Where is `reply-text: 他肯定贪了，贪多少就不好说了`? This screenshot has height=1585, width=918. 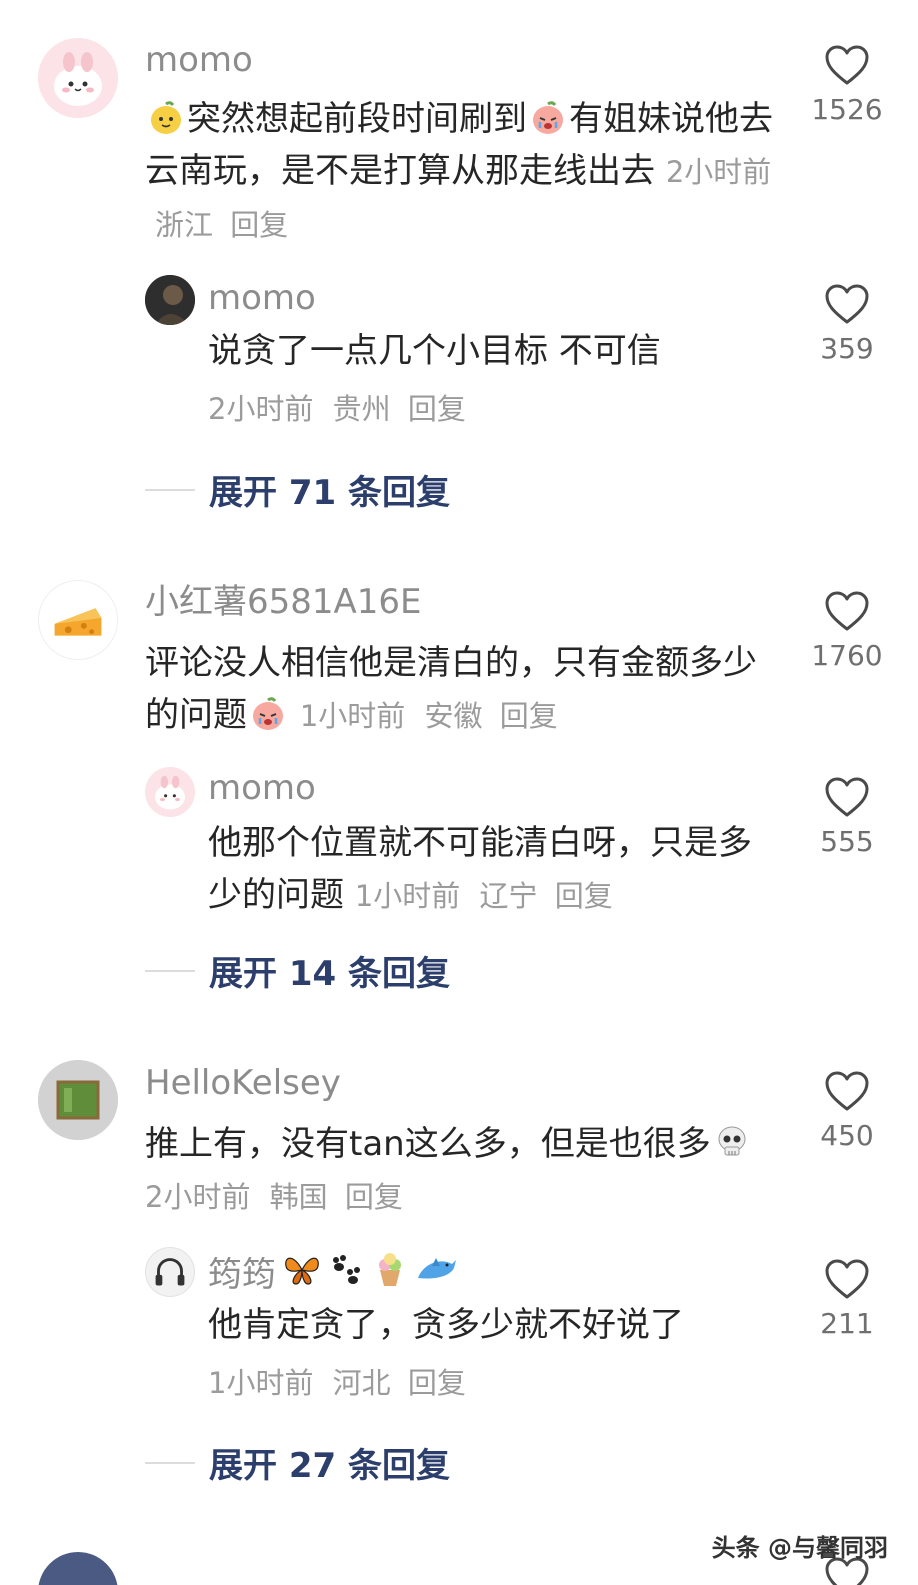 reply-text: 他肯定贪了，贪多少就不好说了 is located at coordinates (446, 1325).